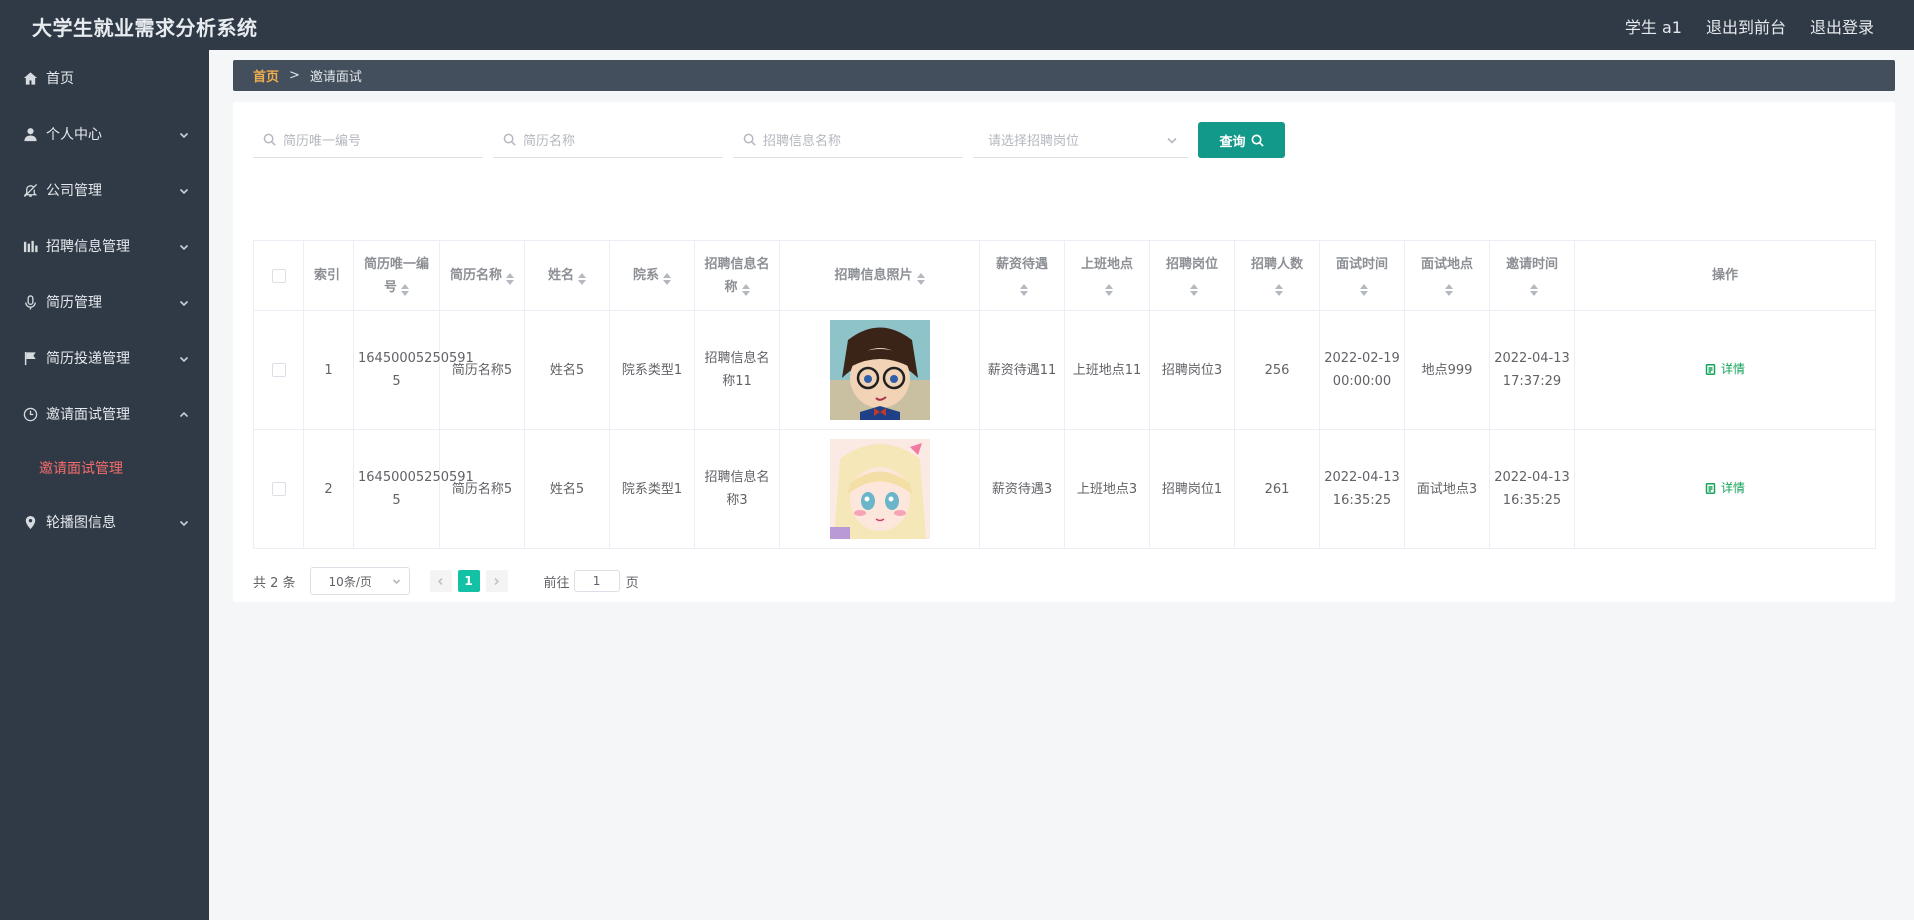  I want to click on row-select-cell, so click(278, 370).